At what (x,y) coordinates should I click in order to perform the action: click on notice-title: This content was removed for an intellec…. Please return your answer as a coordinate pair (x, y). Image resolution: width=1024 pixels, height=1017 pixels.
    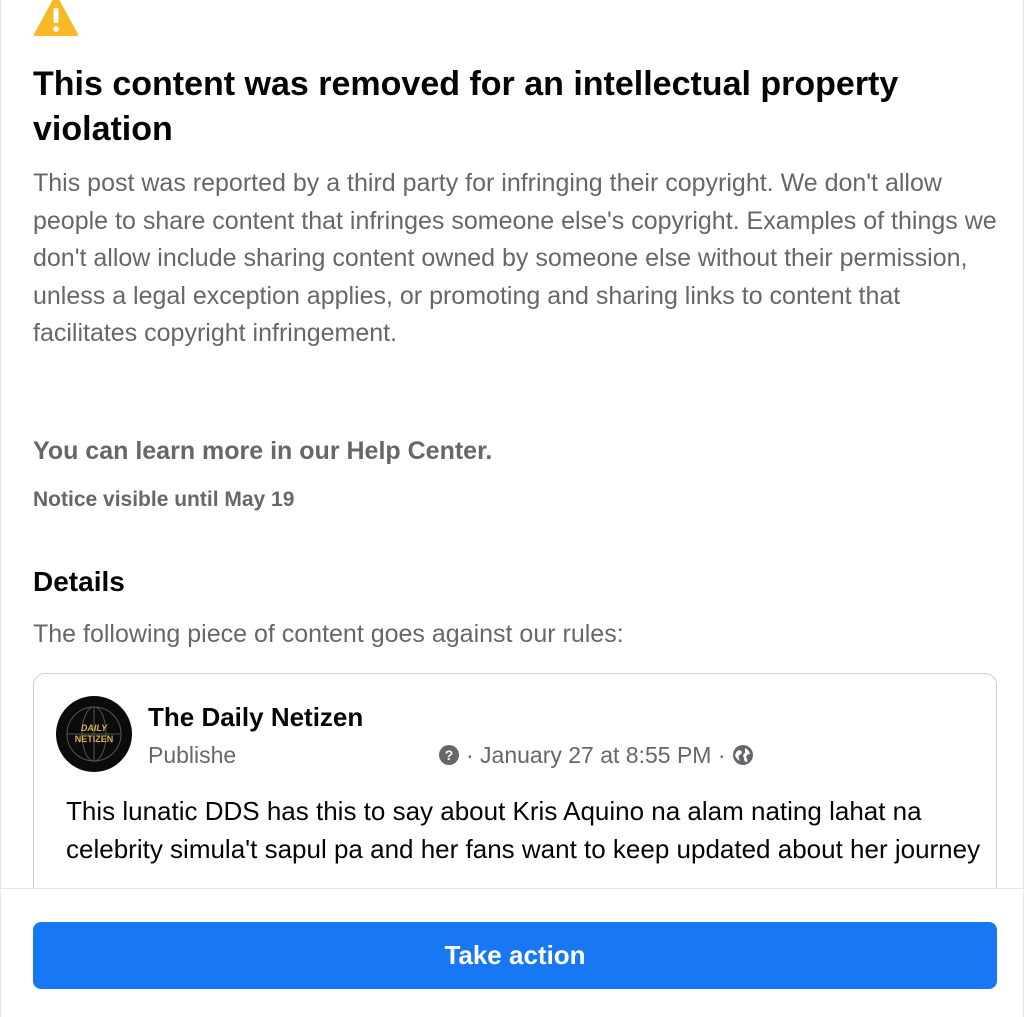
    Looking at the image, I should click on (466, 106).